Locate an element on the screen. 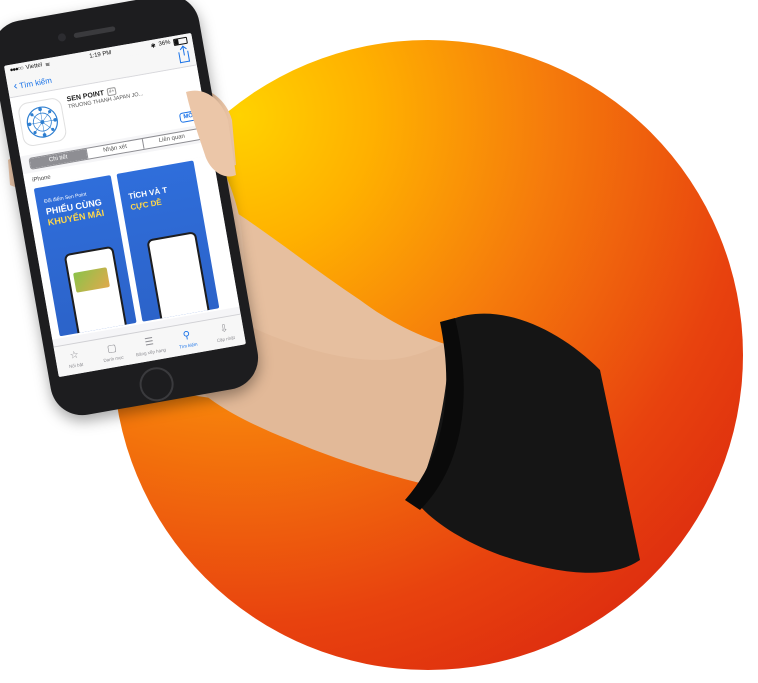 Image resolution: width=758 pixels, height=683 pixels. network-globe-icon is located at coordinates (42, 122).